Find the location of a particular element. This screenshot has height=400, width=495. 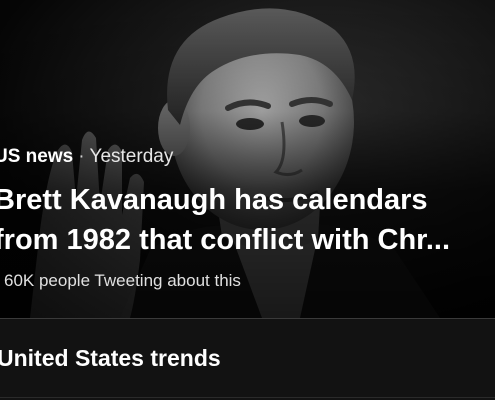

trends-divider is located at coordinates (247, 397).